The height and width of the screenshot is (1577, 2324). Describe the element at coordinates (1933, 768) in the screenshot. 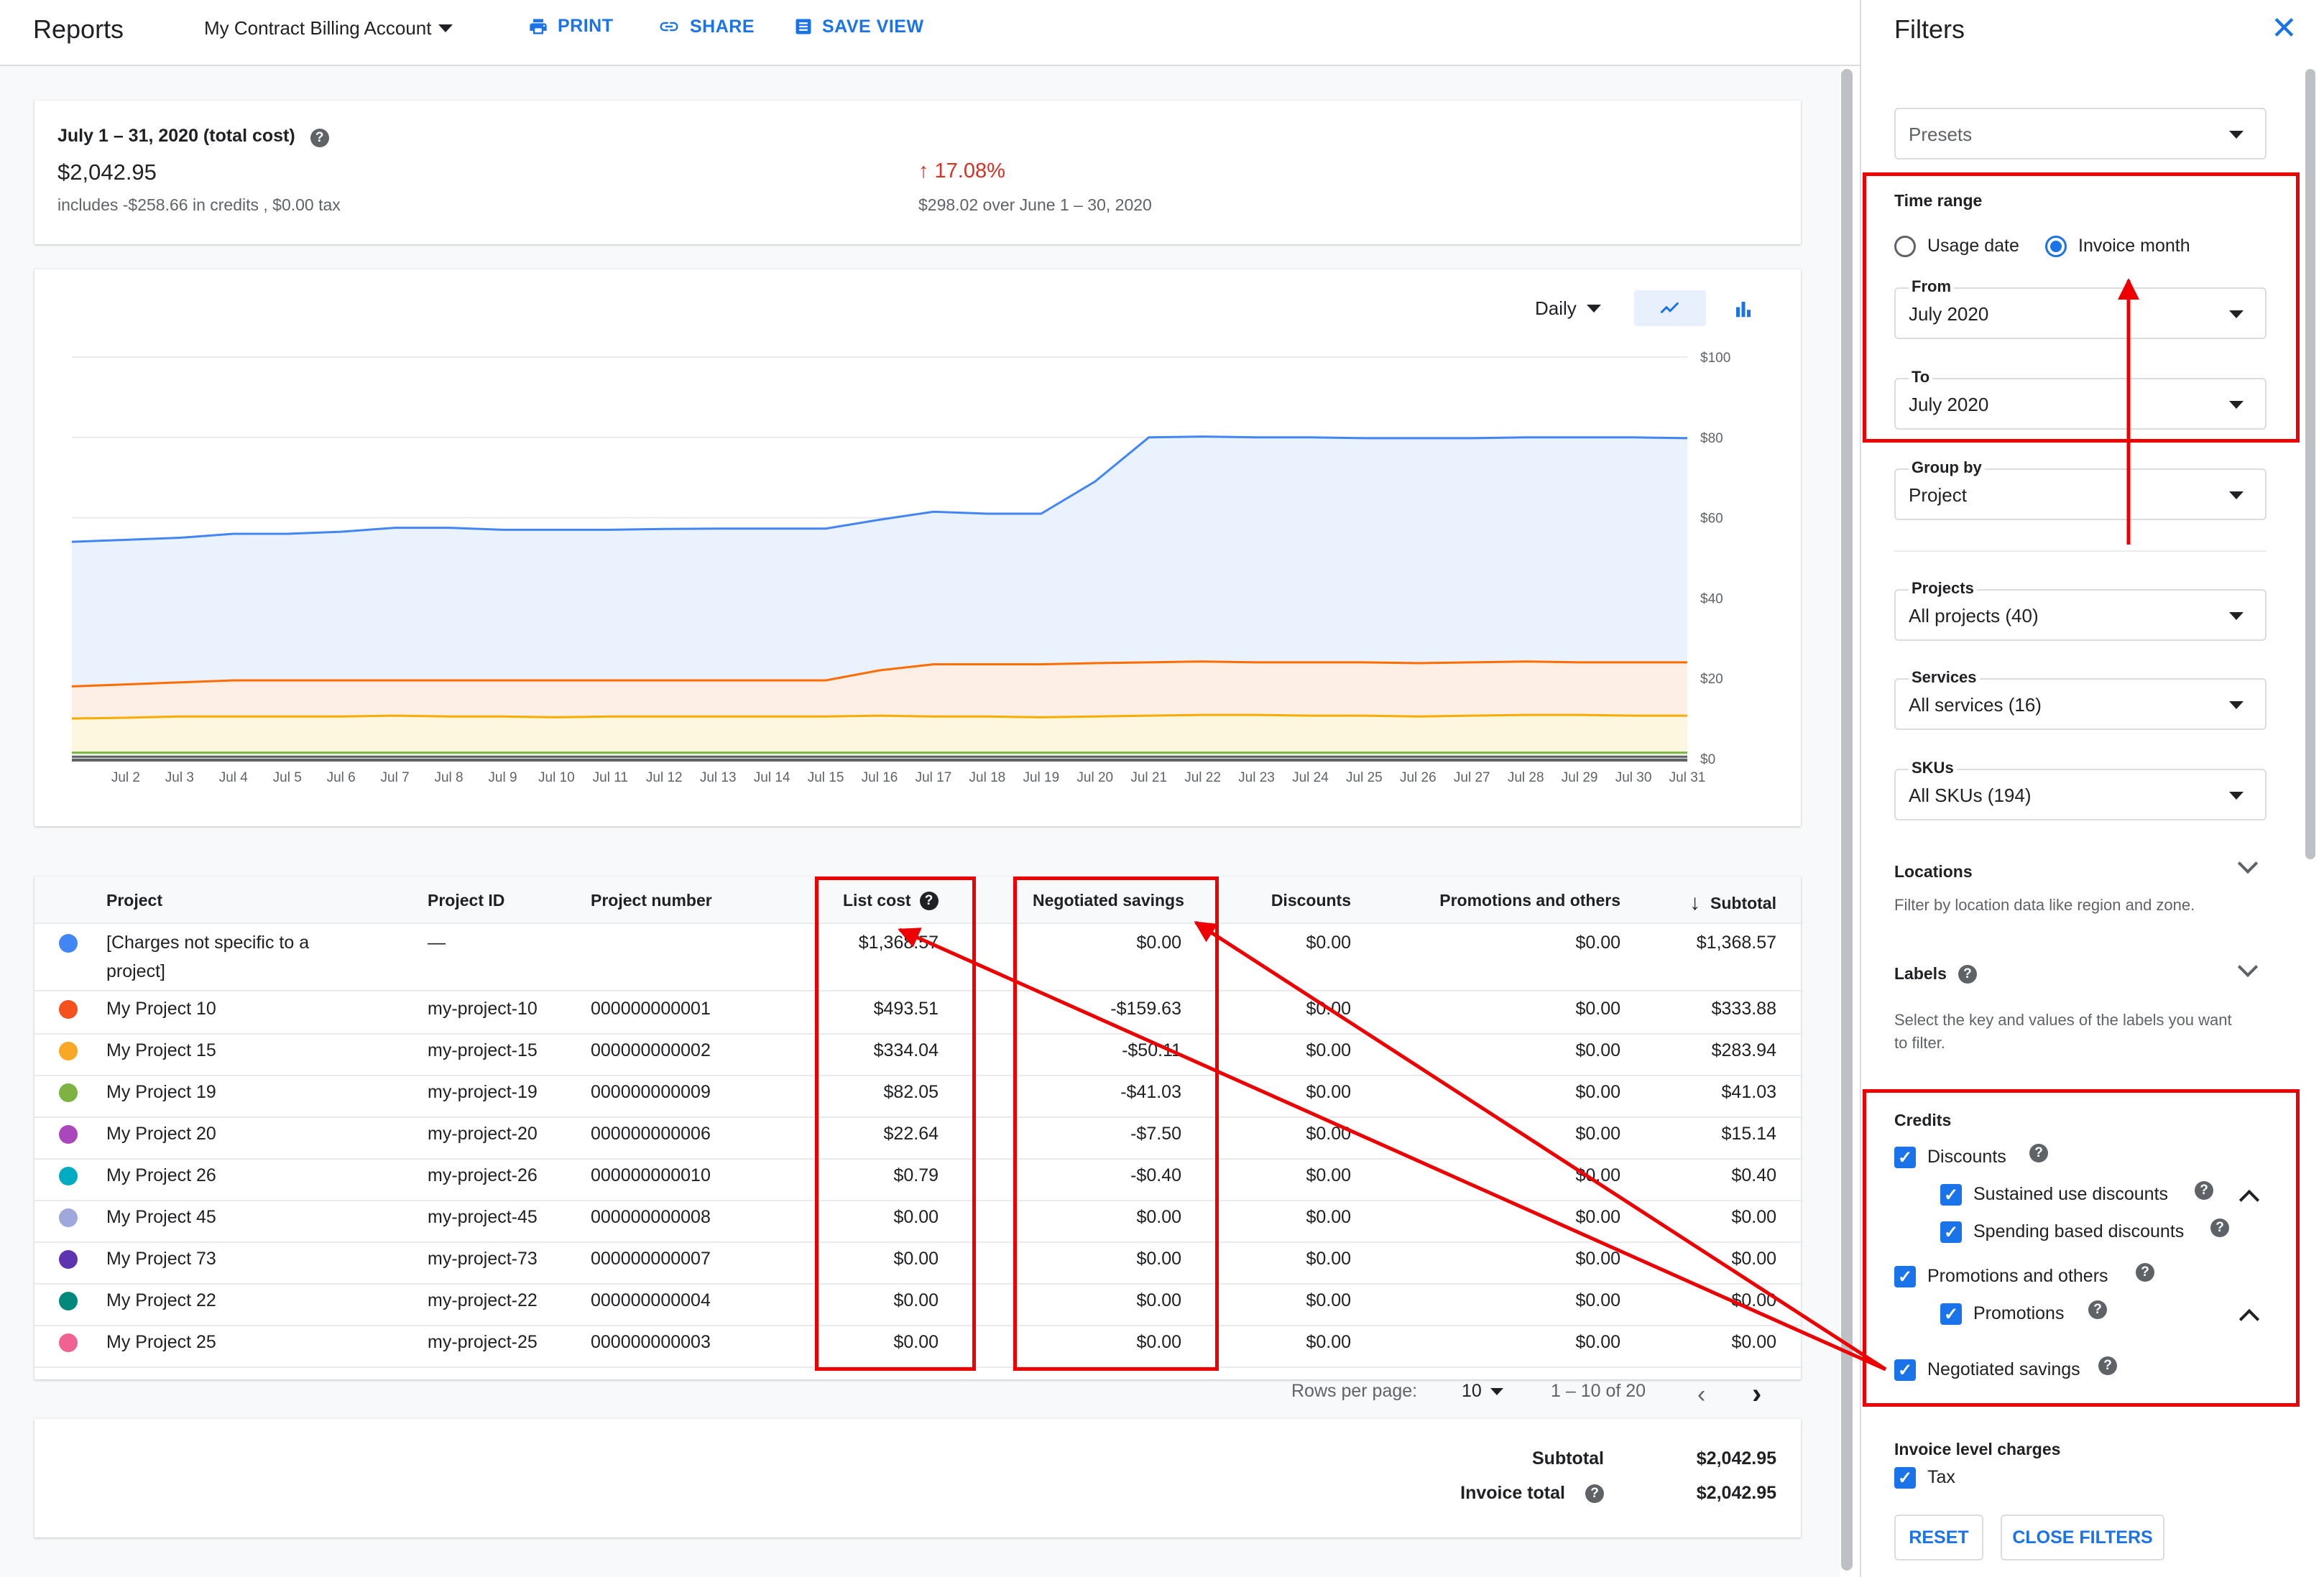

I see `skus-label: SKUs` at that location.